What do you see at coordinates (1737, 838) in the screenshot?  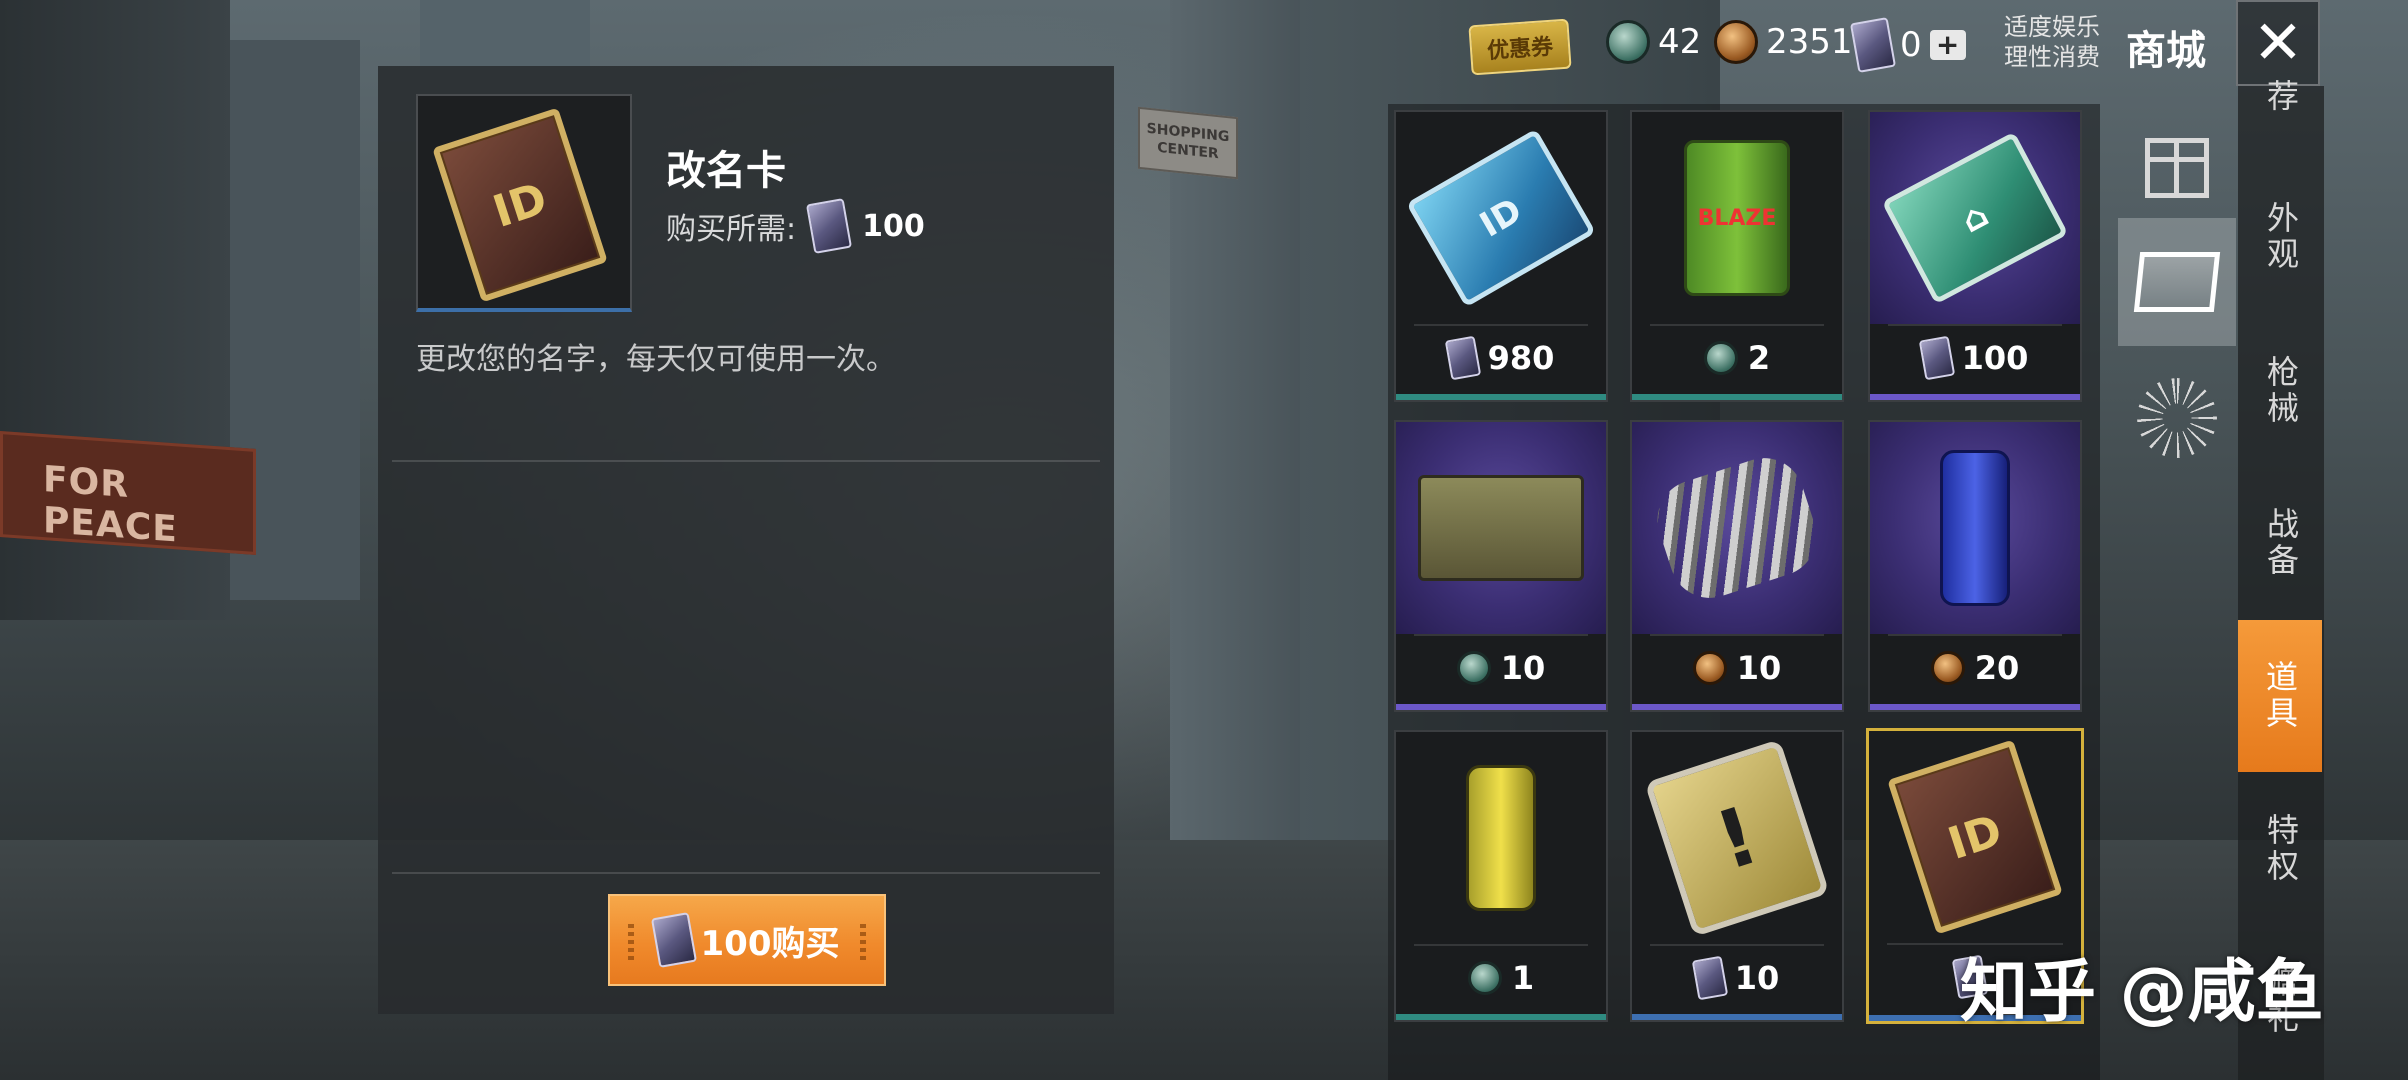 I see `warning-card-icon: !` at bounding box center [1737, 838].